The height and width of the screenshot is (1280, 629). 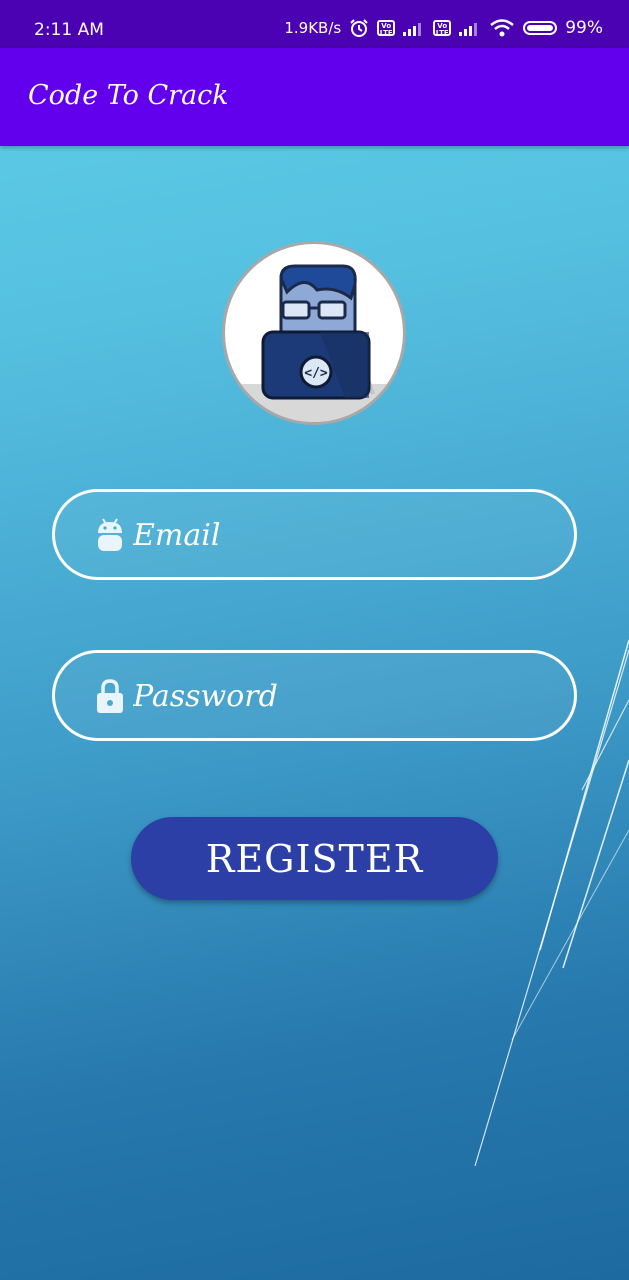 I want to click on wifi-icon, so click(x=502, y=28).